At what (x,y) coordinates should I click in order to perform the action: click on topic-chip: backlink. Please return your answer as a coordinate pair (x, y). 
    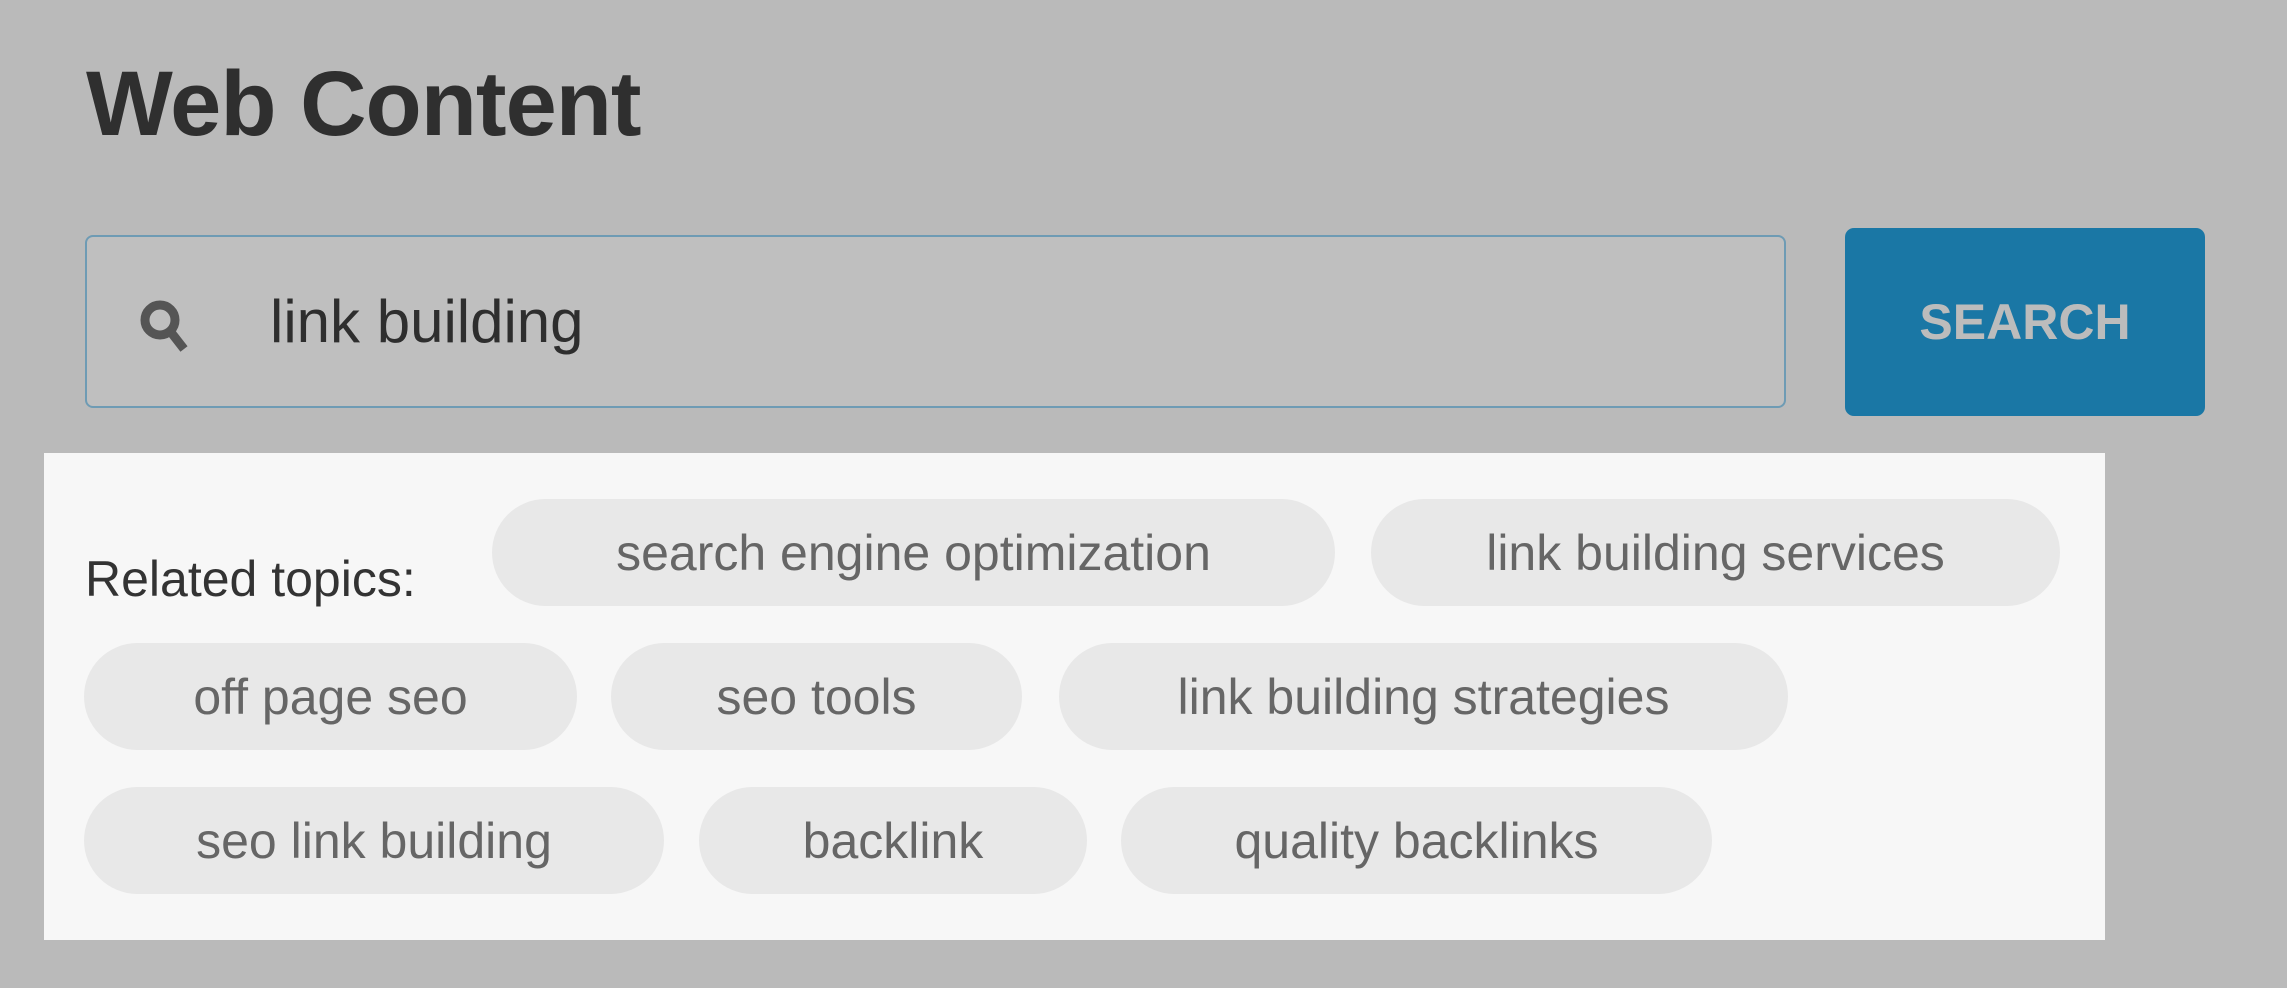
    Looking at the image, I should click on (893, 840).